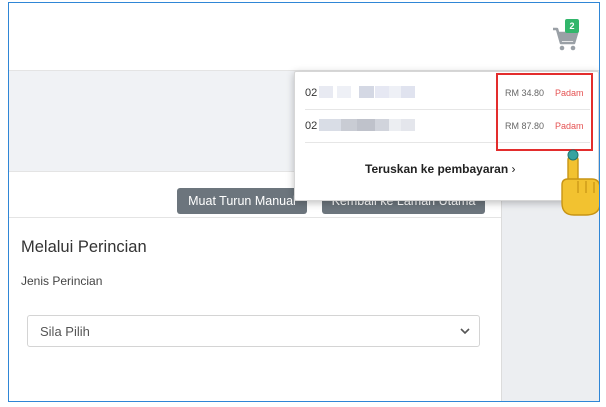 The image size is (606, 407). Describe the element at coordinates (84, 247) in the screenshot. I see `section-title: Melalui Perincian` at that location.